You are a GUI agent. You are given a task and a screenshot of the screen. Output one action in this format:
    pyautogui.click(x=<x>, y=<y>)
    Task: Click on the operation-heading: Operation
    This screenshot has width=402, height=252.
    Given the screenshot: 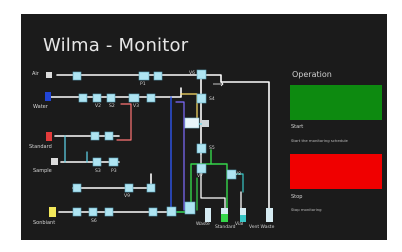 What is the action you would take?
    pyautogui.click(x=312, y=74)
    